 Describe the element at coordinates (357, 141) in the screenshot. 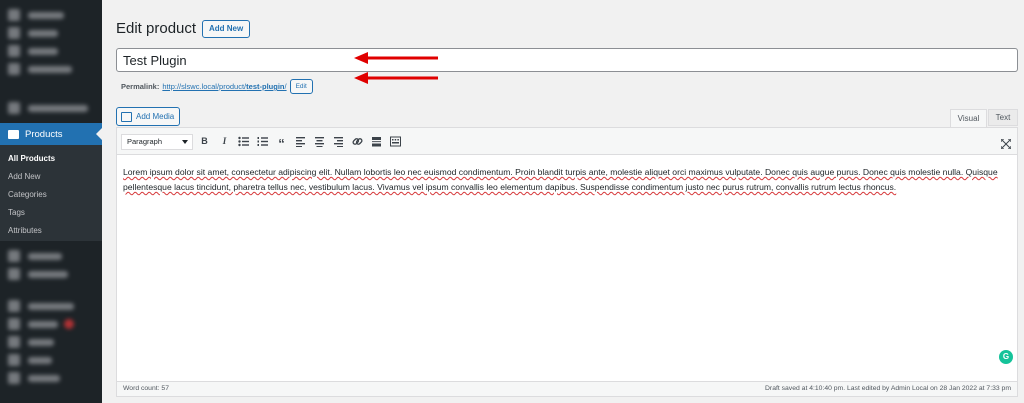

I see `link-icon` at that location.